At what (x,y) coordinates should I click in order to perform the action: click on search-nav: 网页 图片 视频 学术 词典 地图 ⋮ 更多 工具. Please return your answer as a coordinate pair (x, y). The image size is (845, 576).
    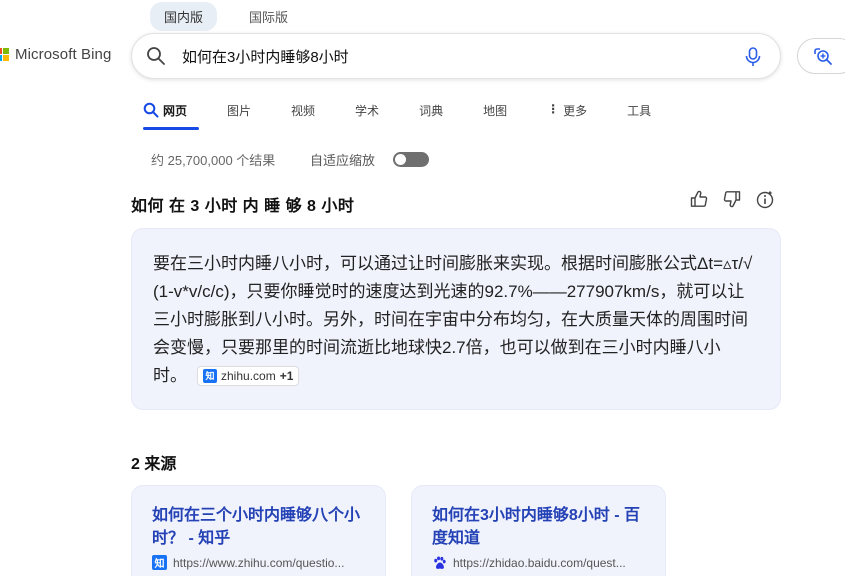
    Looking at the image, I should click on (417, 113).